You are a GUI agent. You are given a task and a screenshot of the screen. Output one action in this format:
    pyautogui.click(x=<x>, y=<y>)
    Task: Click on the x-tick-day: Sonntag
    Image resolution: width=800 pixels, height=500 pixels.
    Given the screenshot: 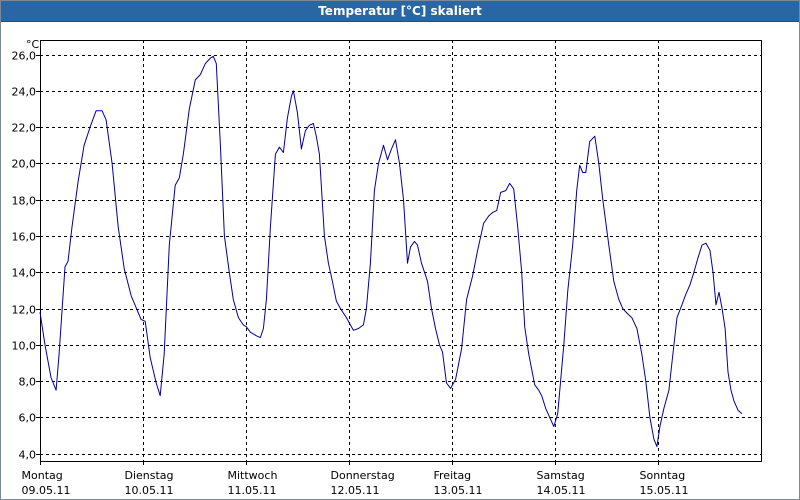 What is the action you would take?
    pyautogui.click(x=663, y=475)
    